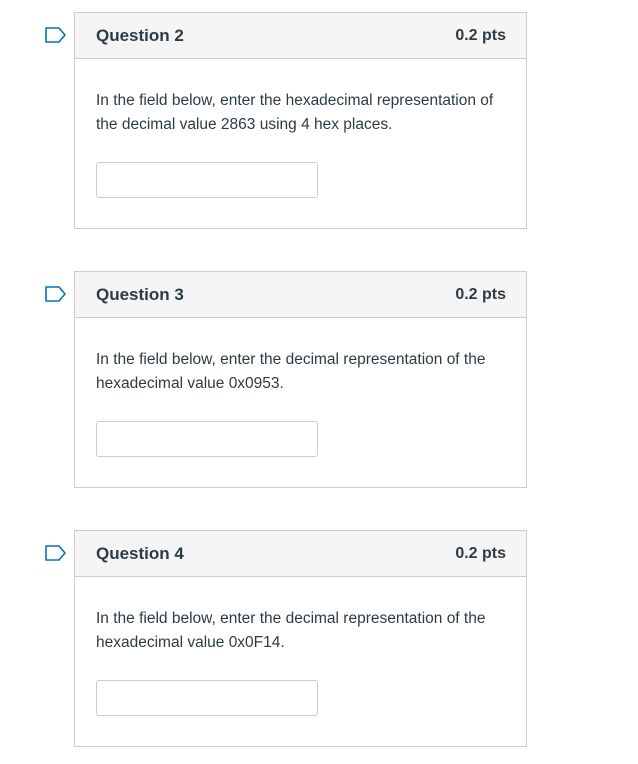 The height and width of the screenshot is (764, 638). What do you see at coordinates (300, 295) in the screenshot?
I see `question-header: Question 3 0.2 pts` at bounding box center [300, 295].